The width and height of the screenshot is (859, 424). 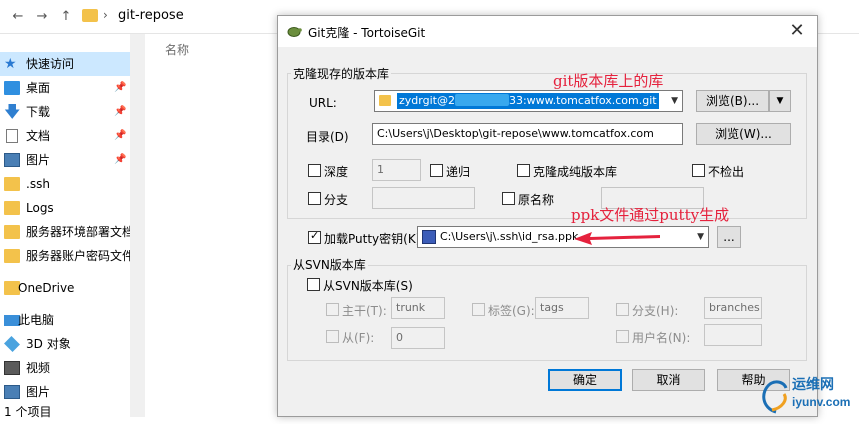 What do you see at coordinates (418, 308) in the screenshot?
I see `trunk-input: trunk` at bounding box center [418, 308].